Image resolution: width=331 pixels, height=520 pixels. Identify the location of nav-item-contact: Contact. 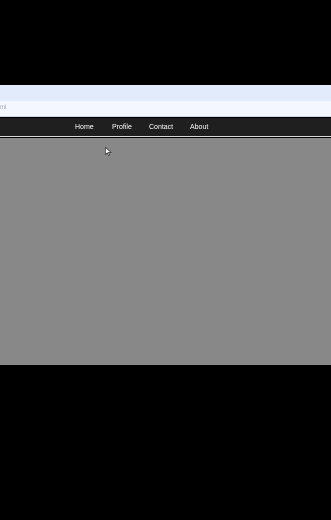
(161, 127).